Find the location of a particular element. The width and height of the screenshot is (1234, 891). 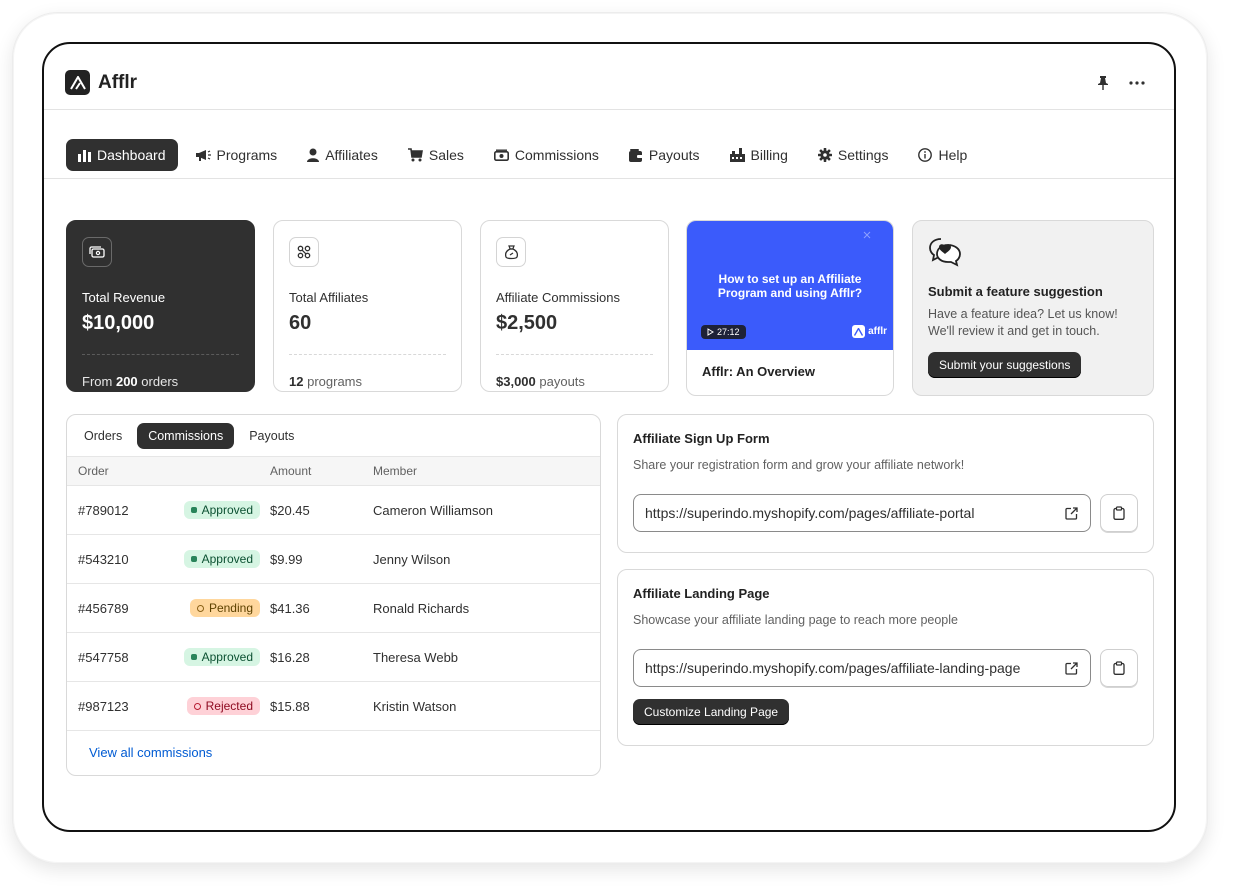

table-row: #456789 Pending $41.36 Ronald Richards is located at coordinates (333, 608).